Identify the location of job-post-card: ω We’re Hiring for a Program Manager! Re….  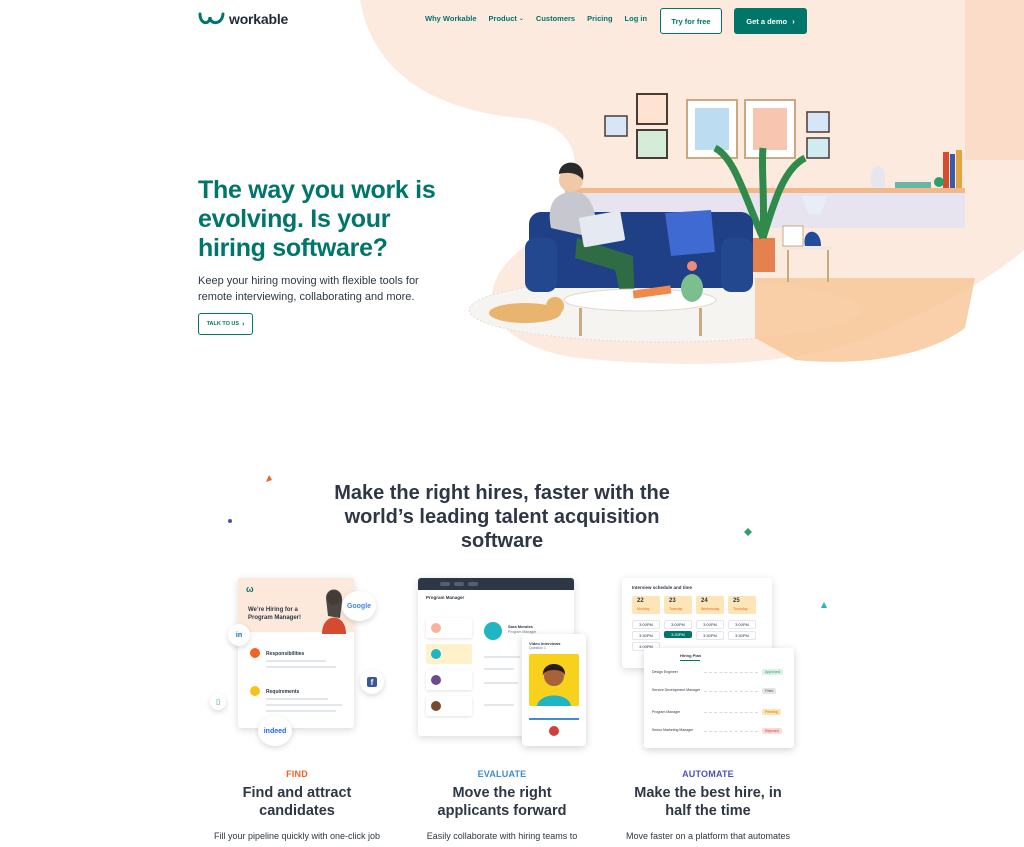
(296, 653).